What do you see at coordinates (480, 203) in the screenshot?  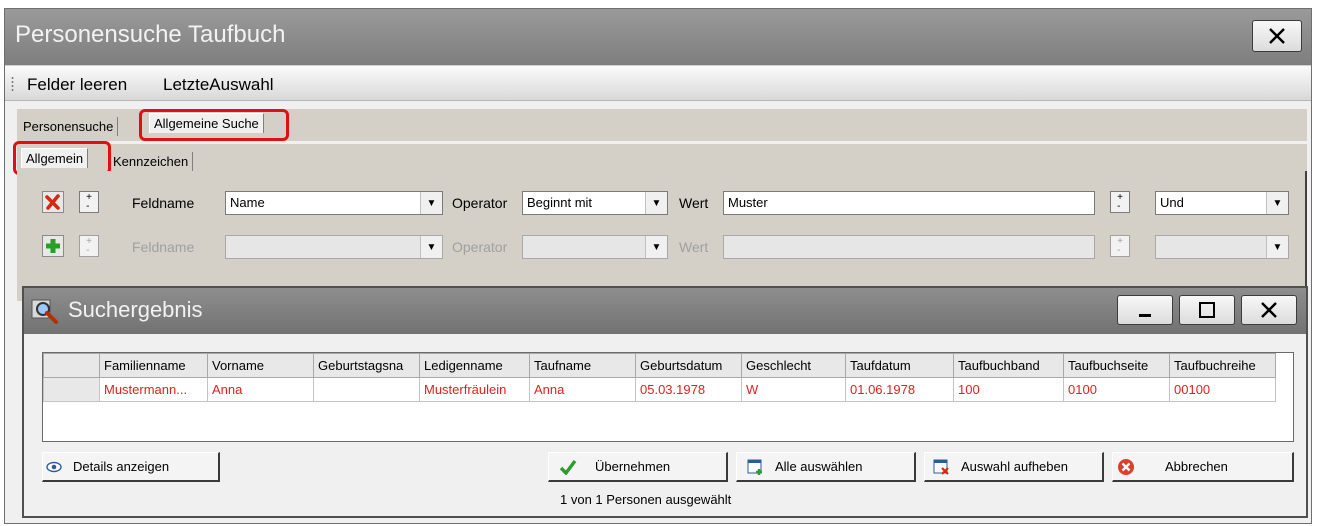 I see `operator-label: Operator` at bounding box center [480, 203].